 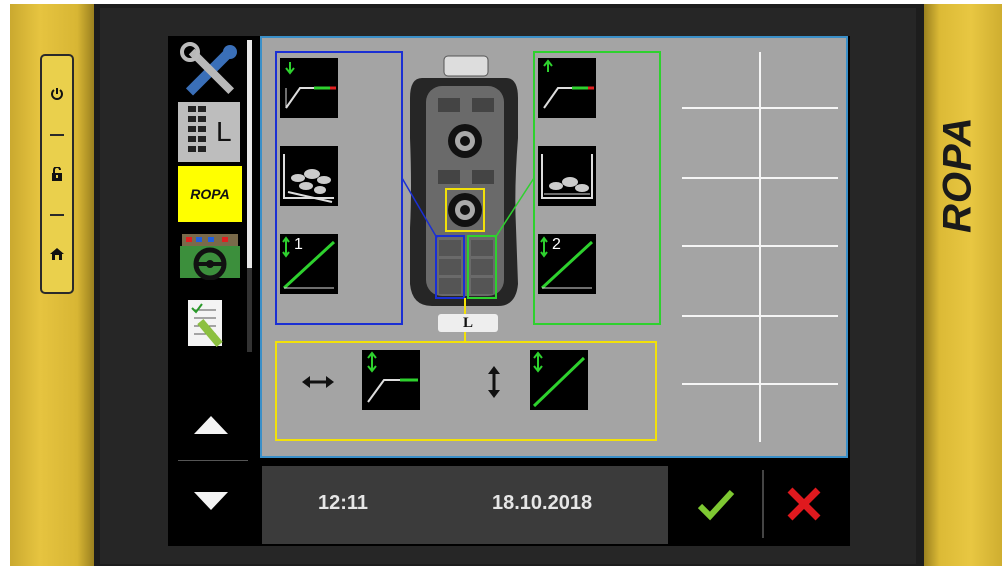 I want to click on sidebar-item-ropa: ROPA, so click(x=210, y=194).